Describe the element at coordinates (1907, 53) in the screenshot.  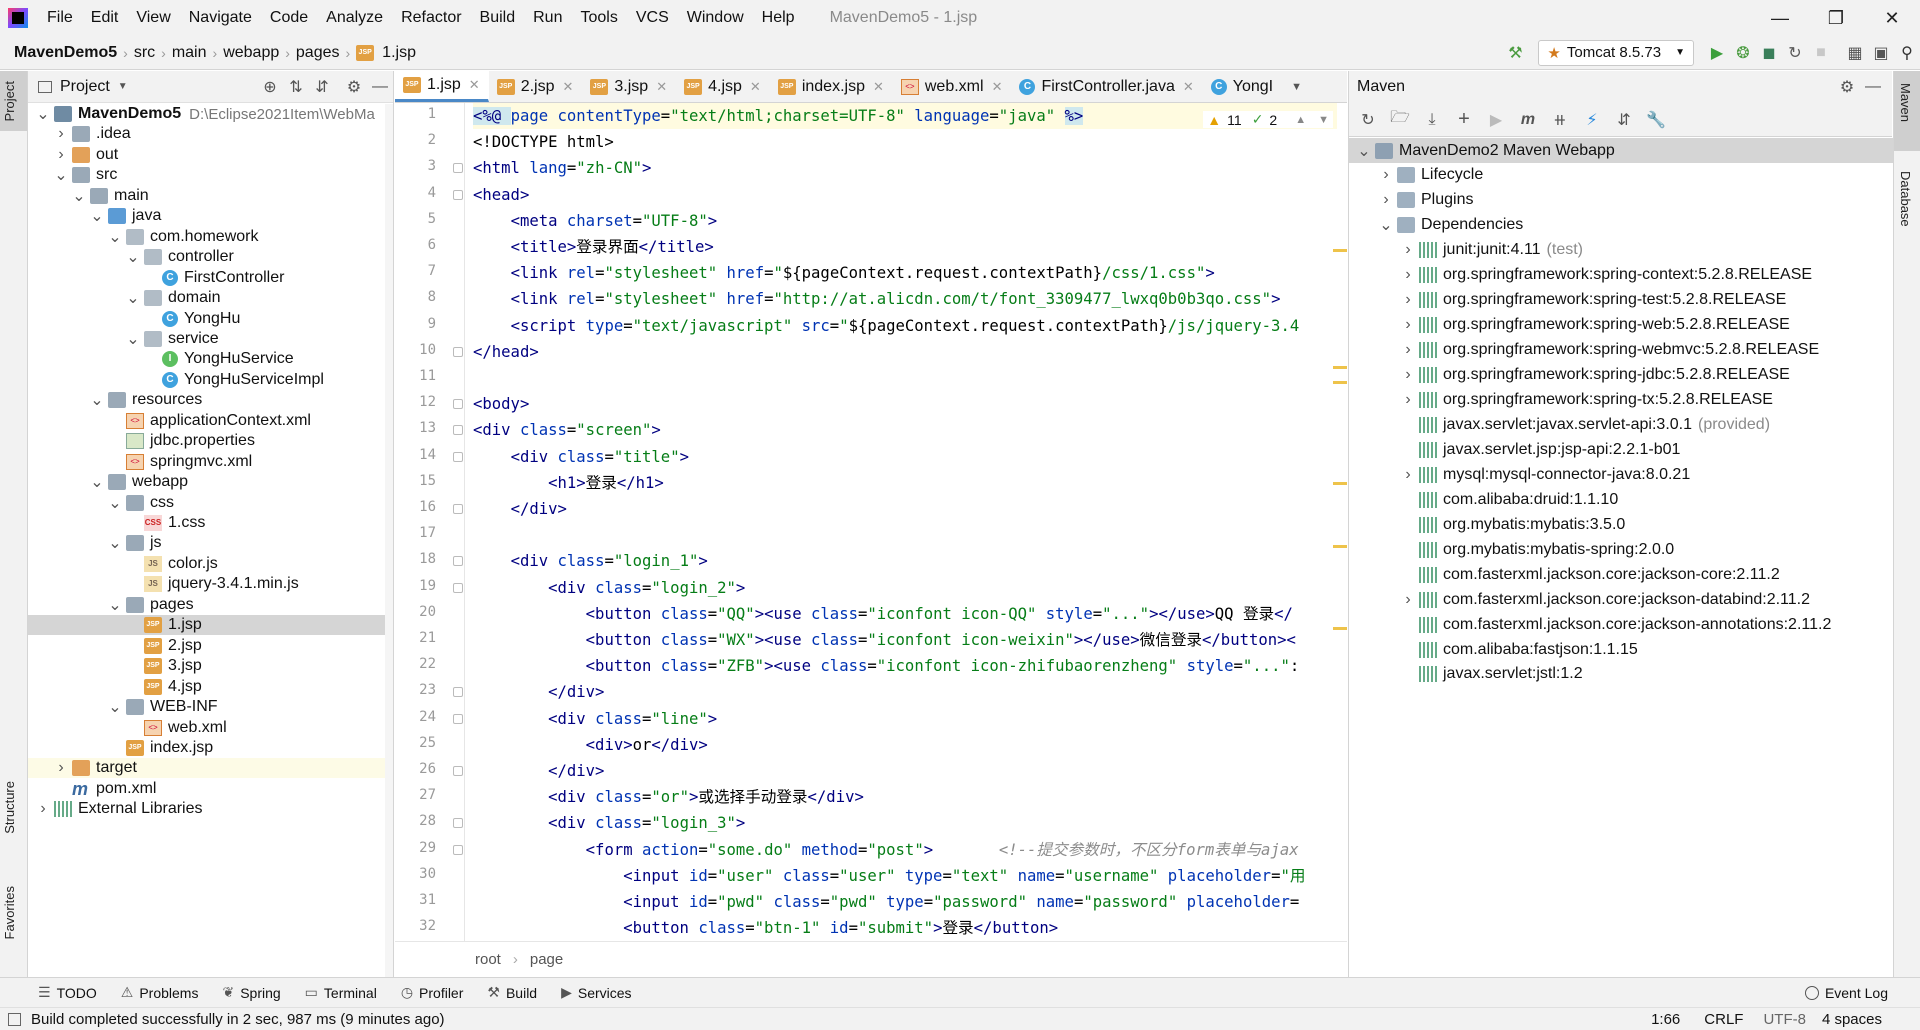
I see `search-icon: ⚲` at that location.